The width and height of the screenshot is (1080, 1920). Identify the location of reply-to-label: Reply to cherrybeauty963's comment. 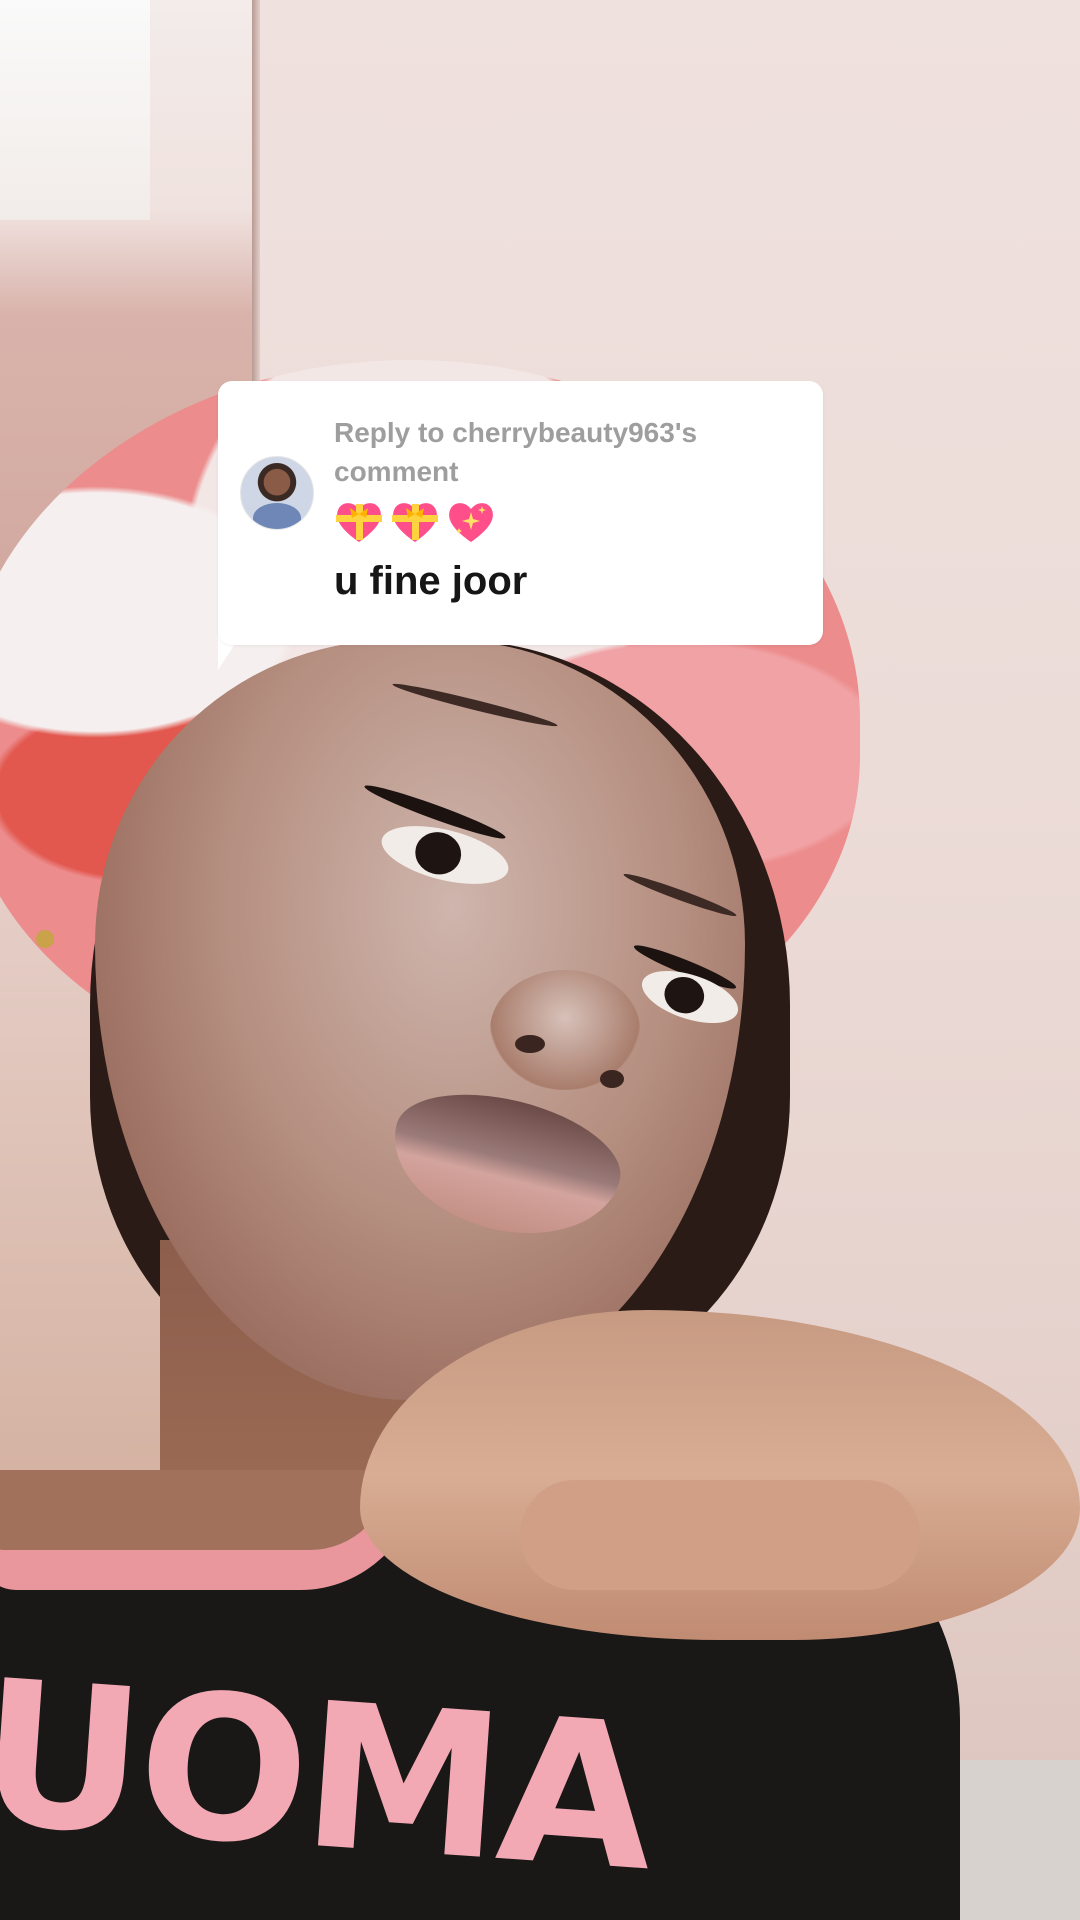
(516, 452).